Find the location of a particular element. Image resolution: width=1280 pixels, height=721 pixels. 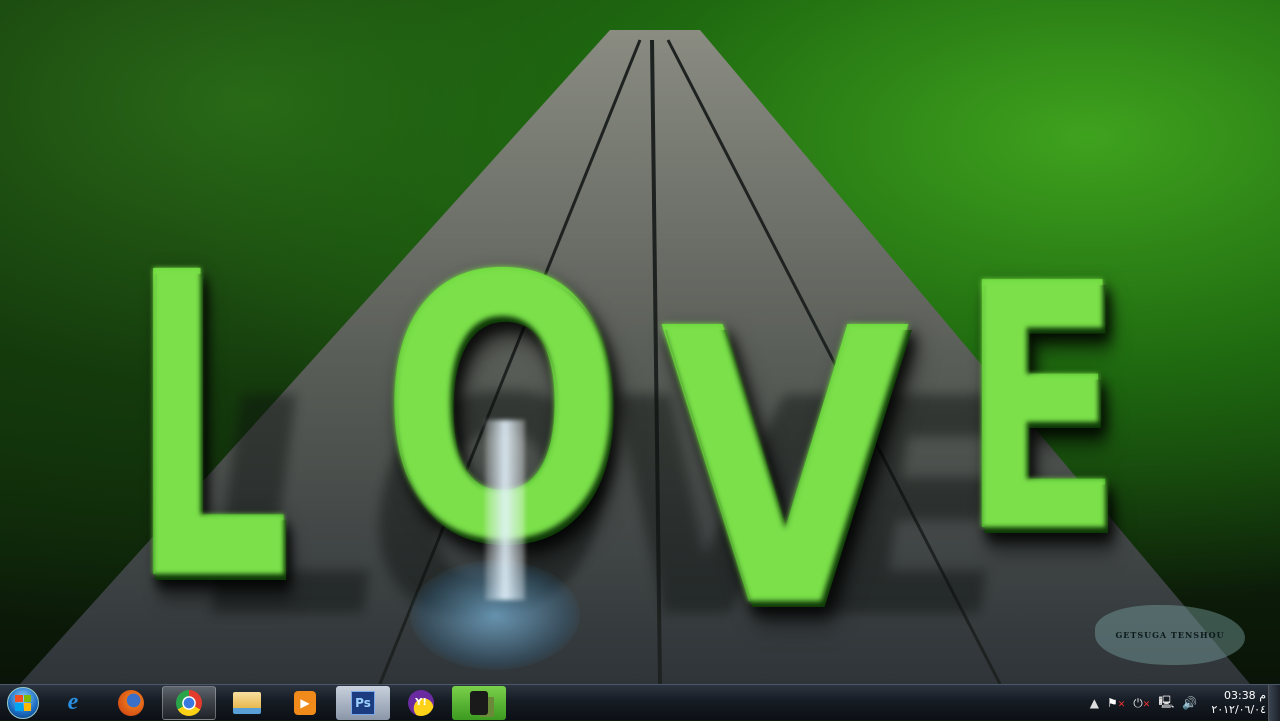

system-tray: ▲ ⚑✕ ⏻✕ 🖳 🔊 03:38 م ٢٠١٢/٠٦/٠٤ is located at coordinates (1178, 703).